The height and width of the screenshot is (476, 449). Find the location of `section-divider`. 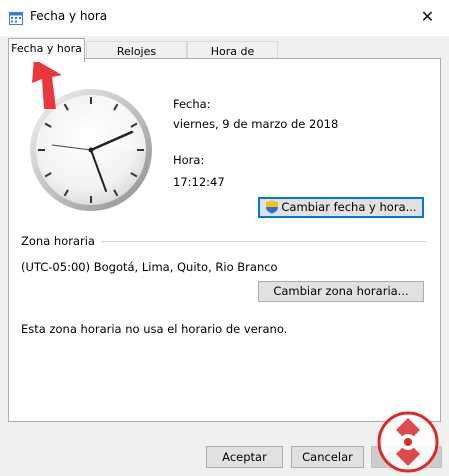

section-divider is located at coordinates (263, 241).